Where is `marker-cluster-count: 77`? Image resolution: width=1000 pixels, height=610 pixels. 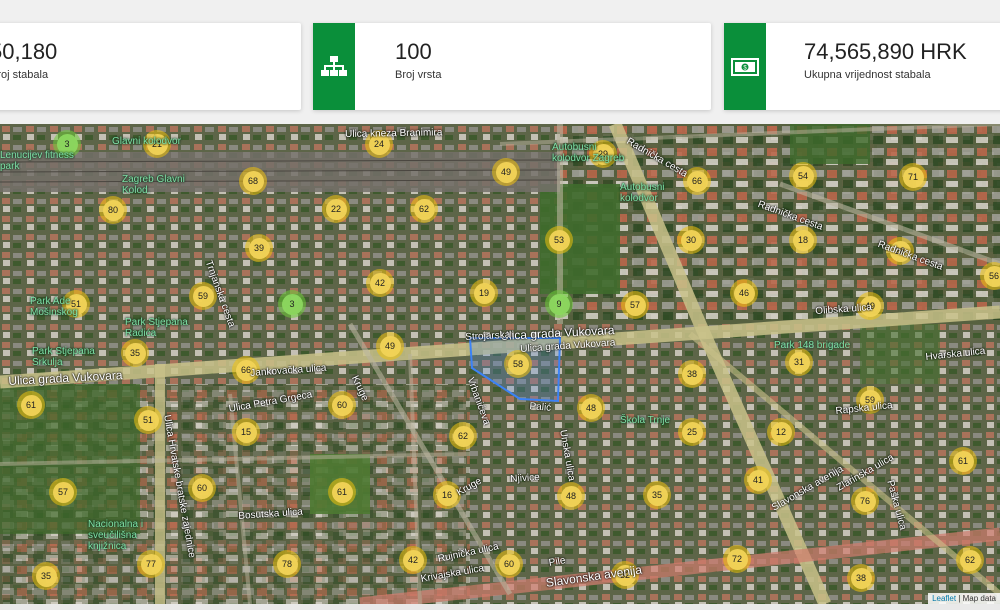
marker-cluster-count: 77 is located at coordinates (151, 564).